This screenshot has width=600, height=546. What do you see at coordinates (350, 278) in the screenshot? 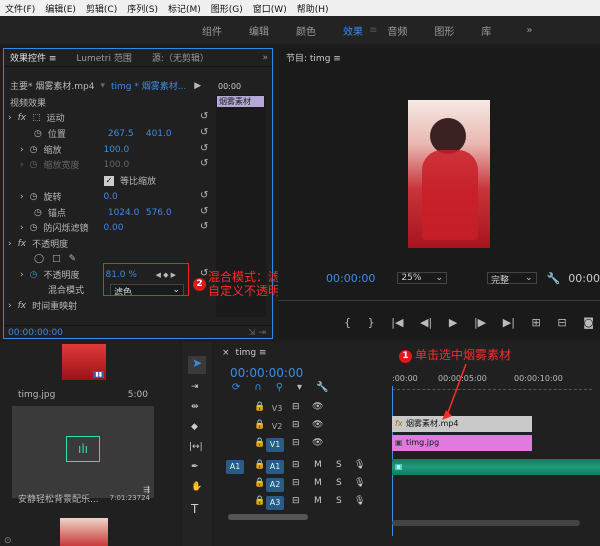
I see `program-timecode: 00:00:00` at bounding box center [350, 278].